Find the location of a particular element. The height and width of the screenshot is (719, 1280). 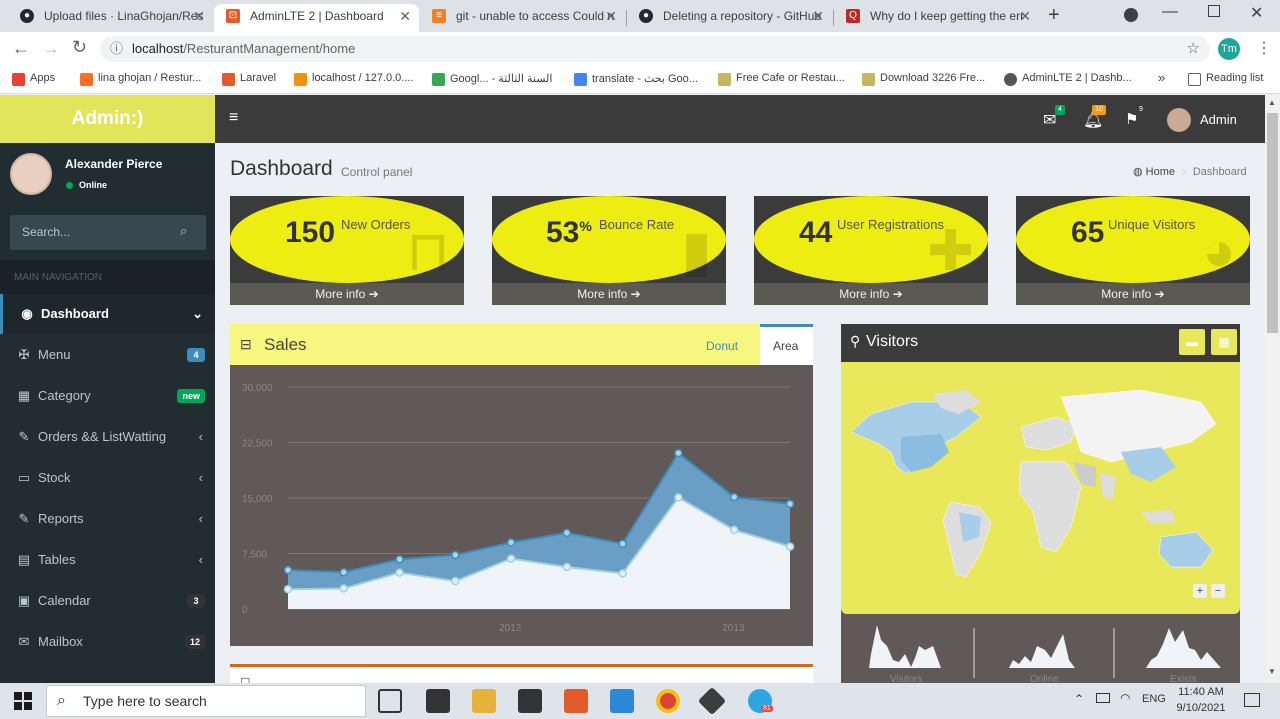

bookmark-laravel: Laravel is located at coordinates (249, 79).